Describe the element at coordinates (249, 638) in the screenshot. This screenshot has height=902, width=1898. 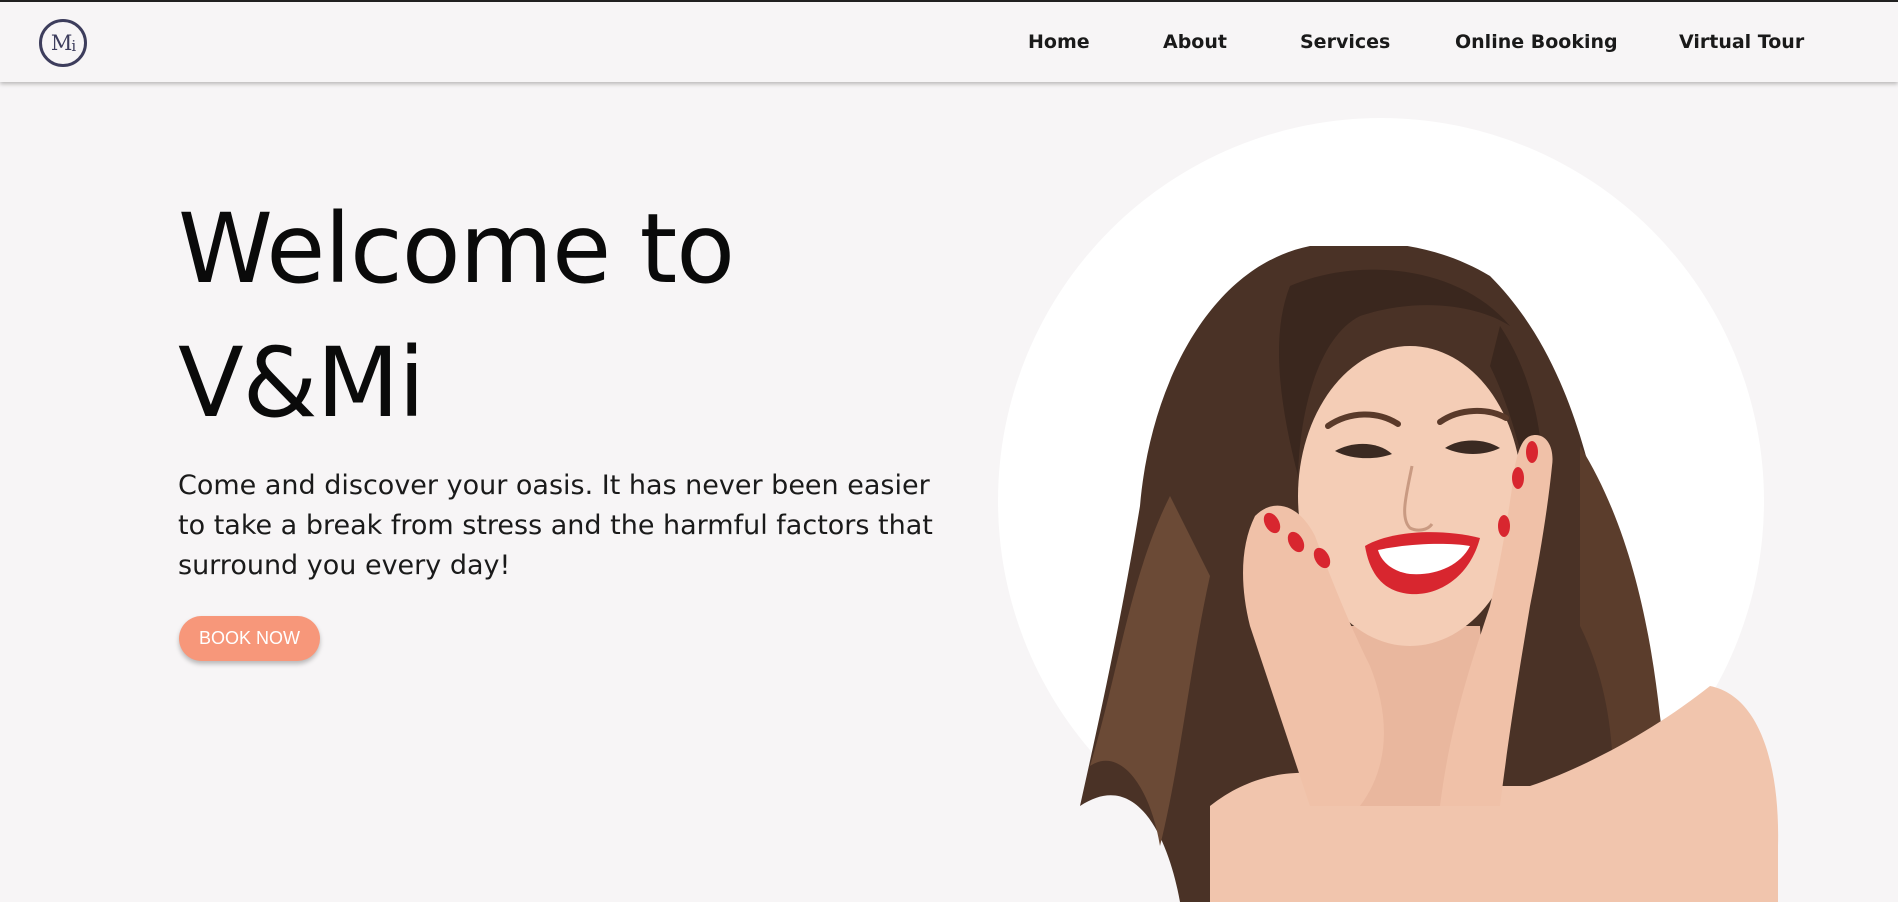
I see `book-now-button: BOOK NOW` at that location.